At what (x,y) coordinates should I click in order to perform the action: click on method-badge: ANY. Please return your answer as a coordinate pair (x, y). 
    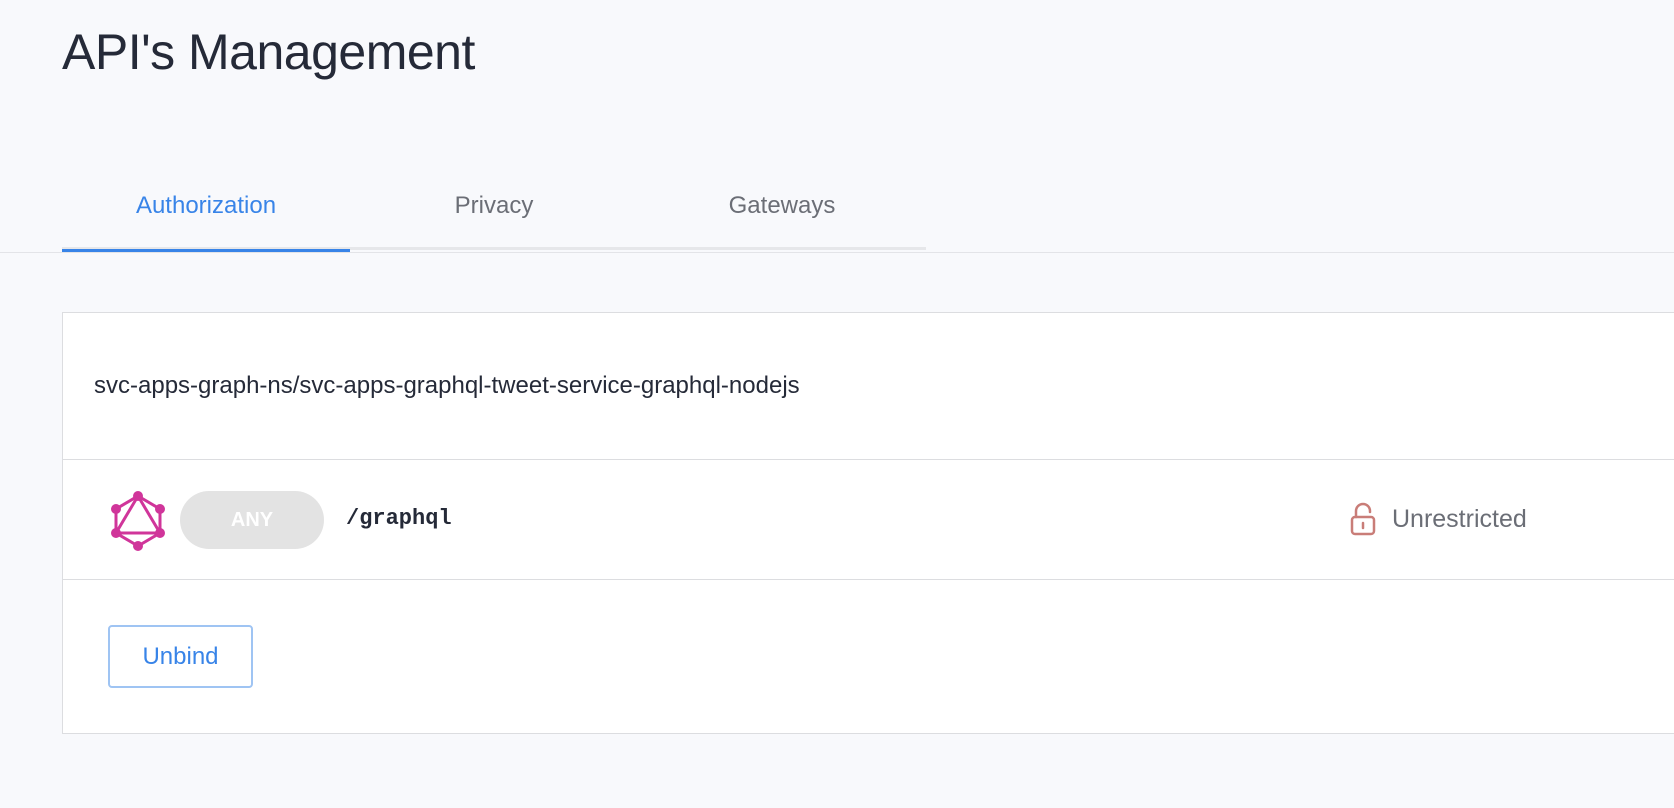
    Looking at the image, I should click on (252, 520).